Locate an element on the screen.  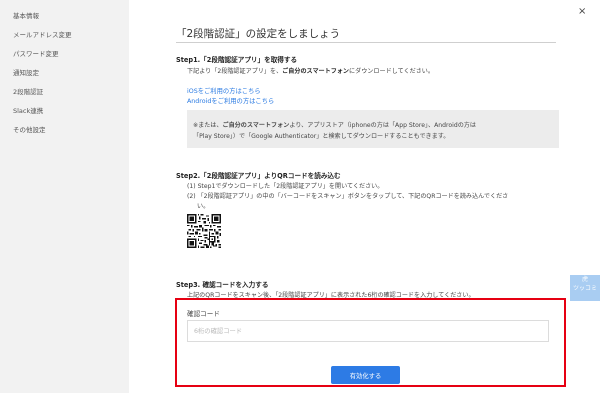
close-icon: × is located at coordinates (582, 12).